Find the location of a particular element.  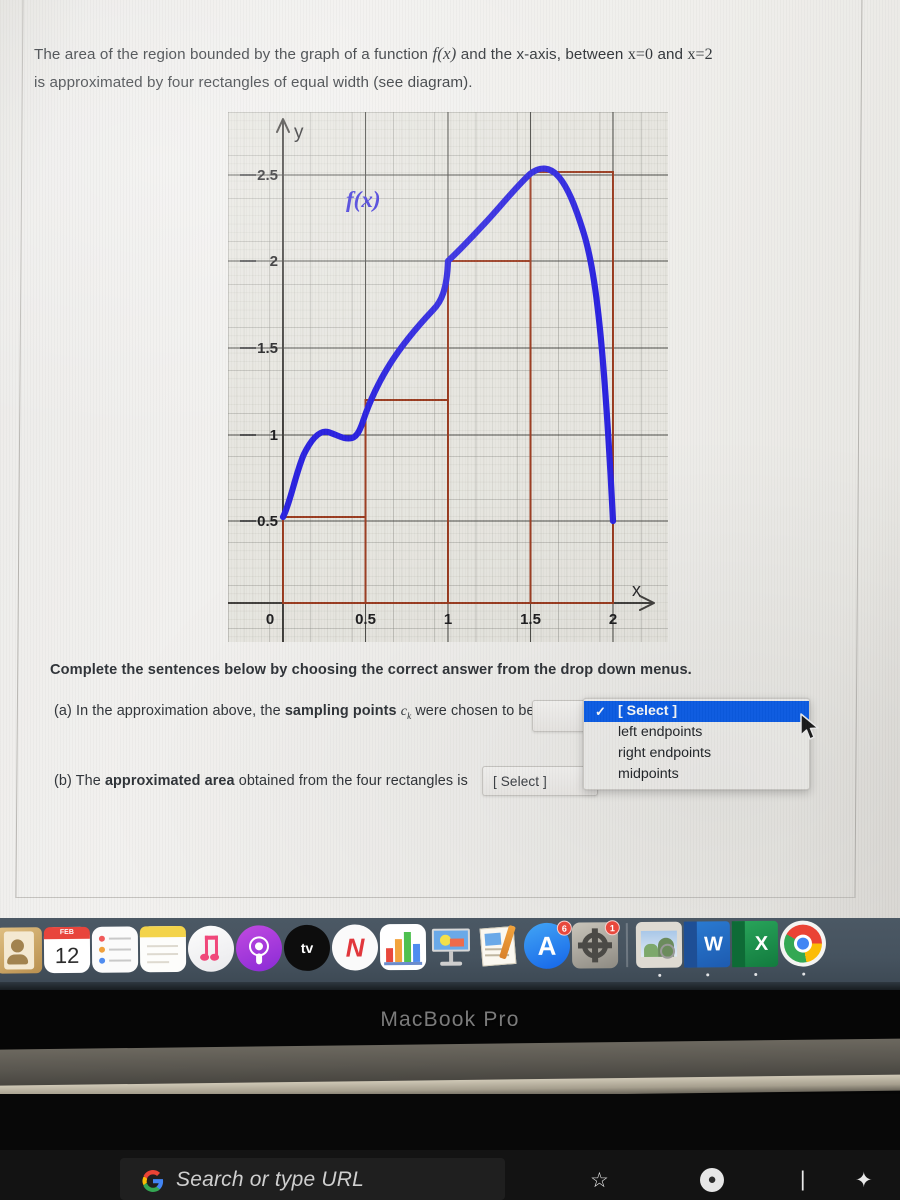

system-preferences-icon: 1 is located at coordinates (595, 944).